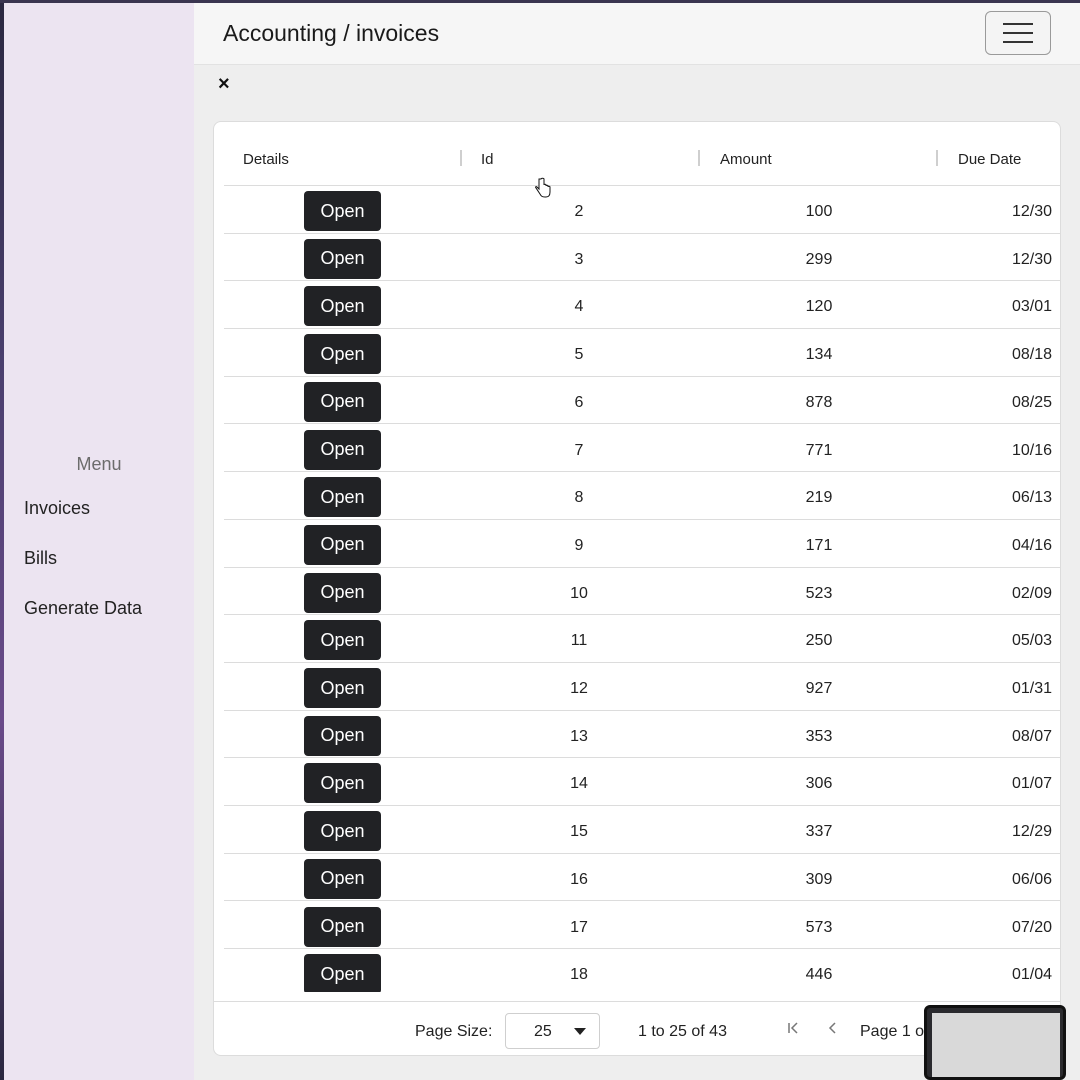 The width and height of the screenshot is (1080, 1080). What do you see at coordinates (819, 355) in the screenshot?
I see `cell-amount: 134` at bounding box center [819, 355].